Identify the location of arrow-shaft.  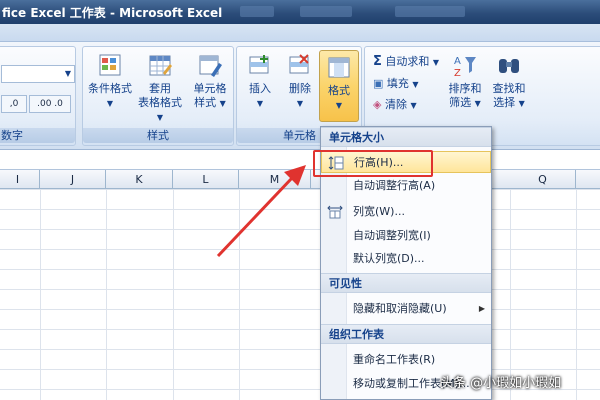
(255, 217).